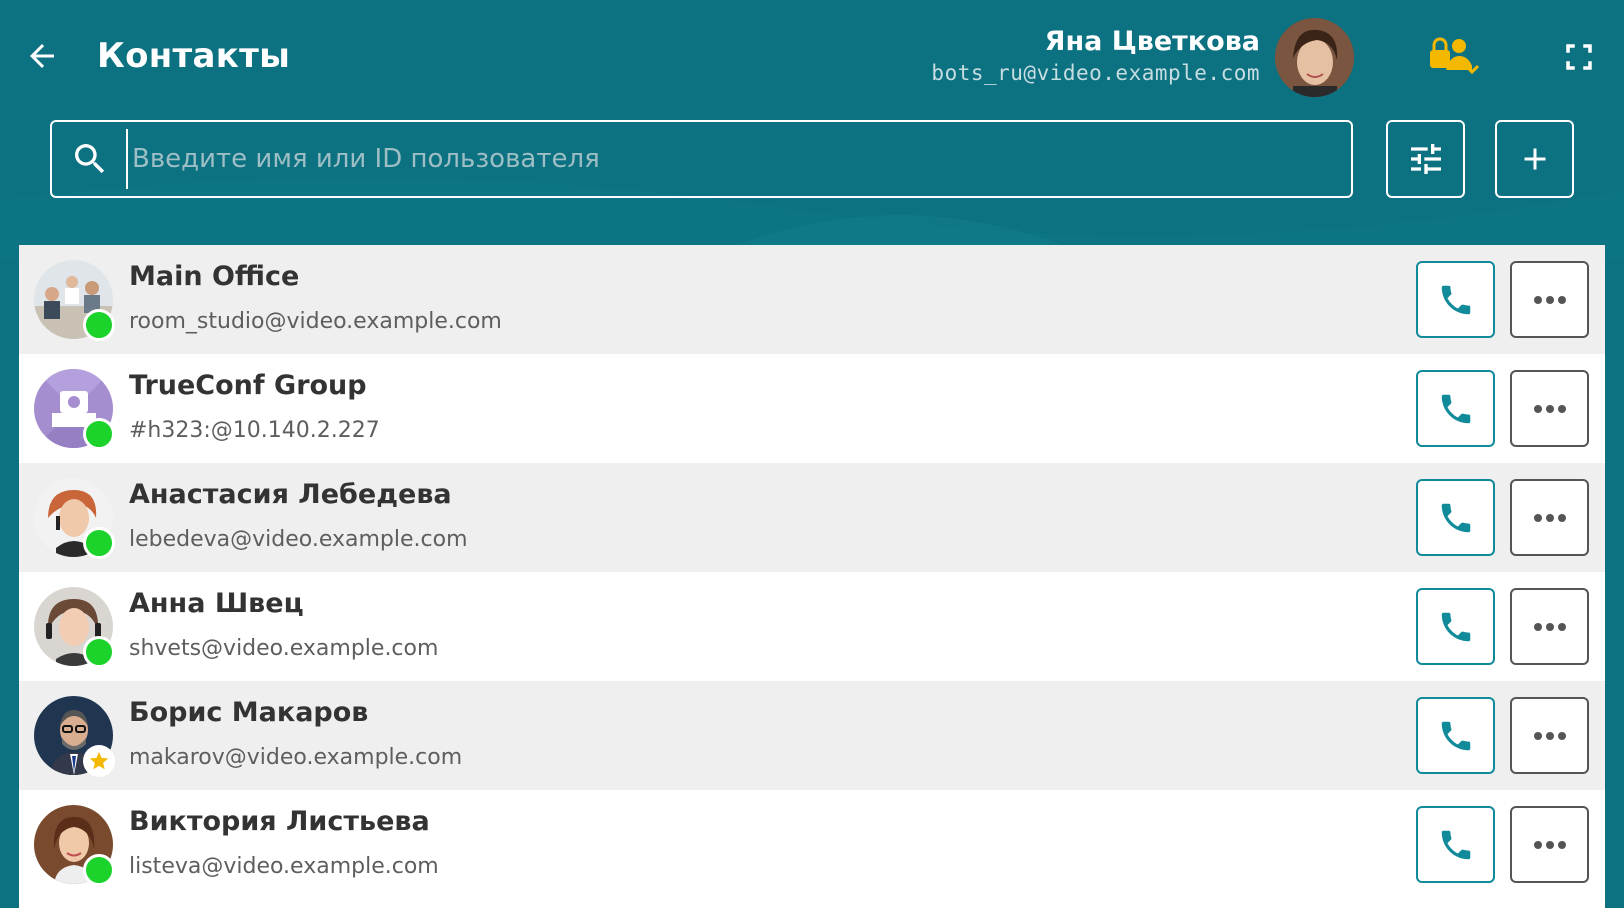 Image resolution: width=1624 pixels, height=908 pixels. I want to click on avatar-photo, so click(1314, 57).